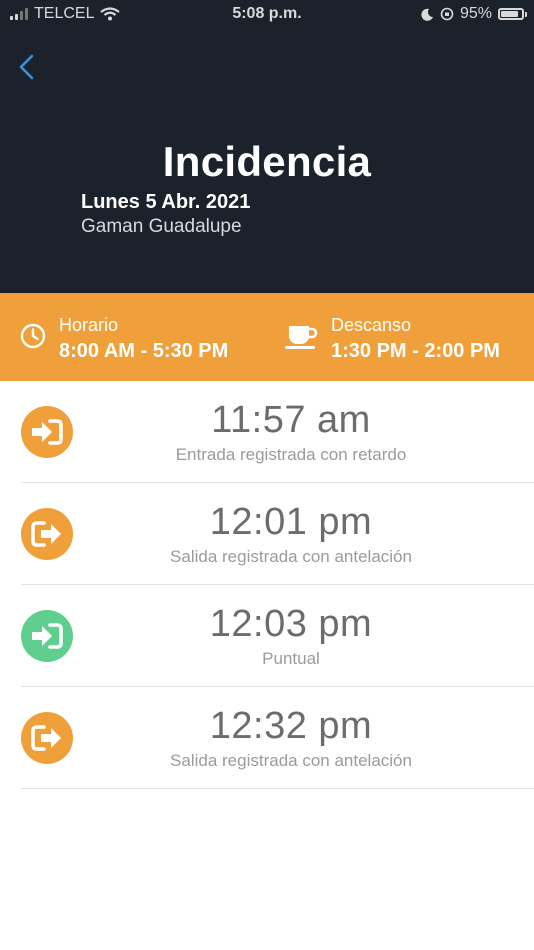 The height and width of the screenshot is (950, 534). Describe the element at coordinates (267, 161) in the screenshot. I see `page-title: Incidencia` at that location.